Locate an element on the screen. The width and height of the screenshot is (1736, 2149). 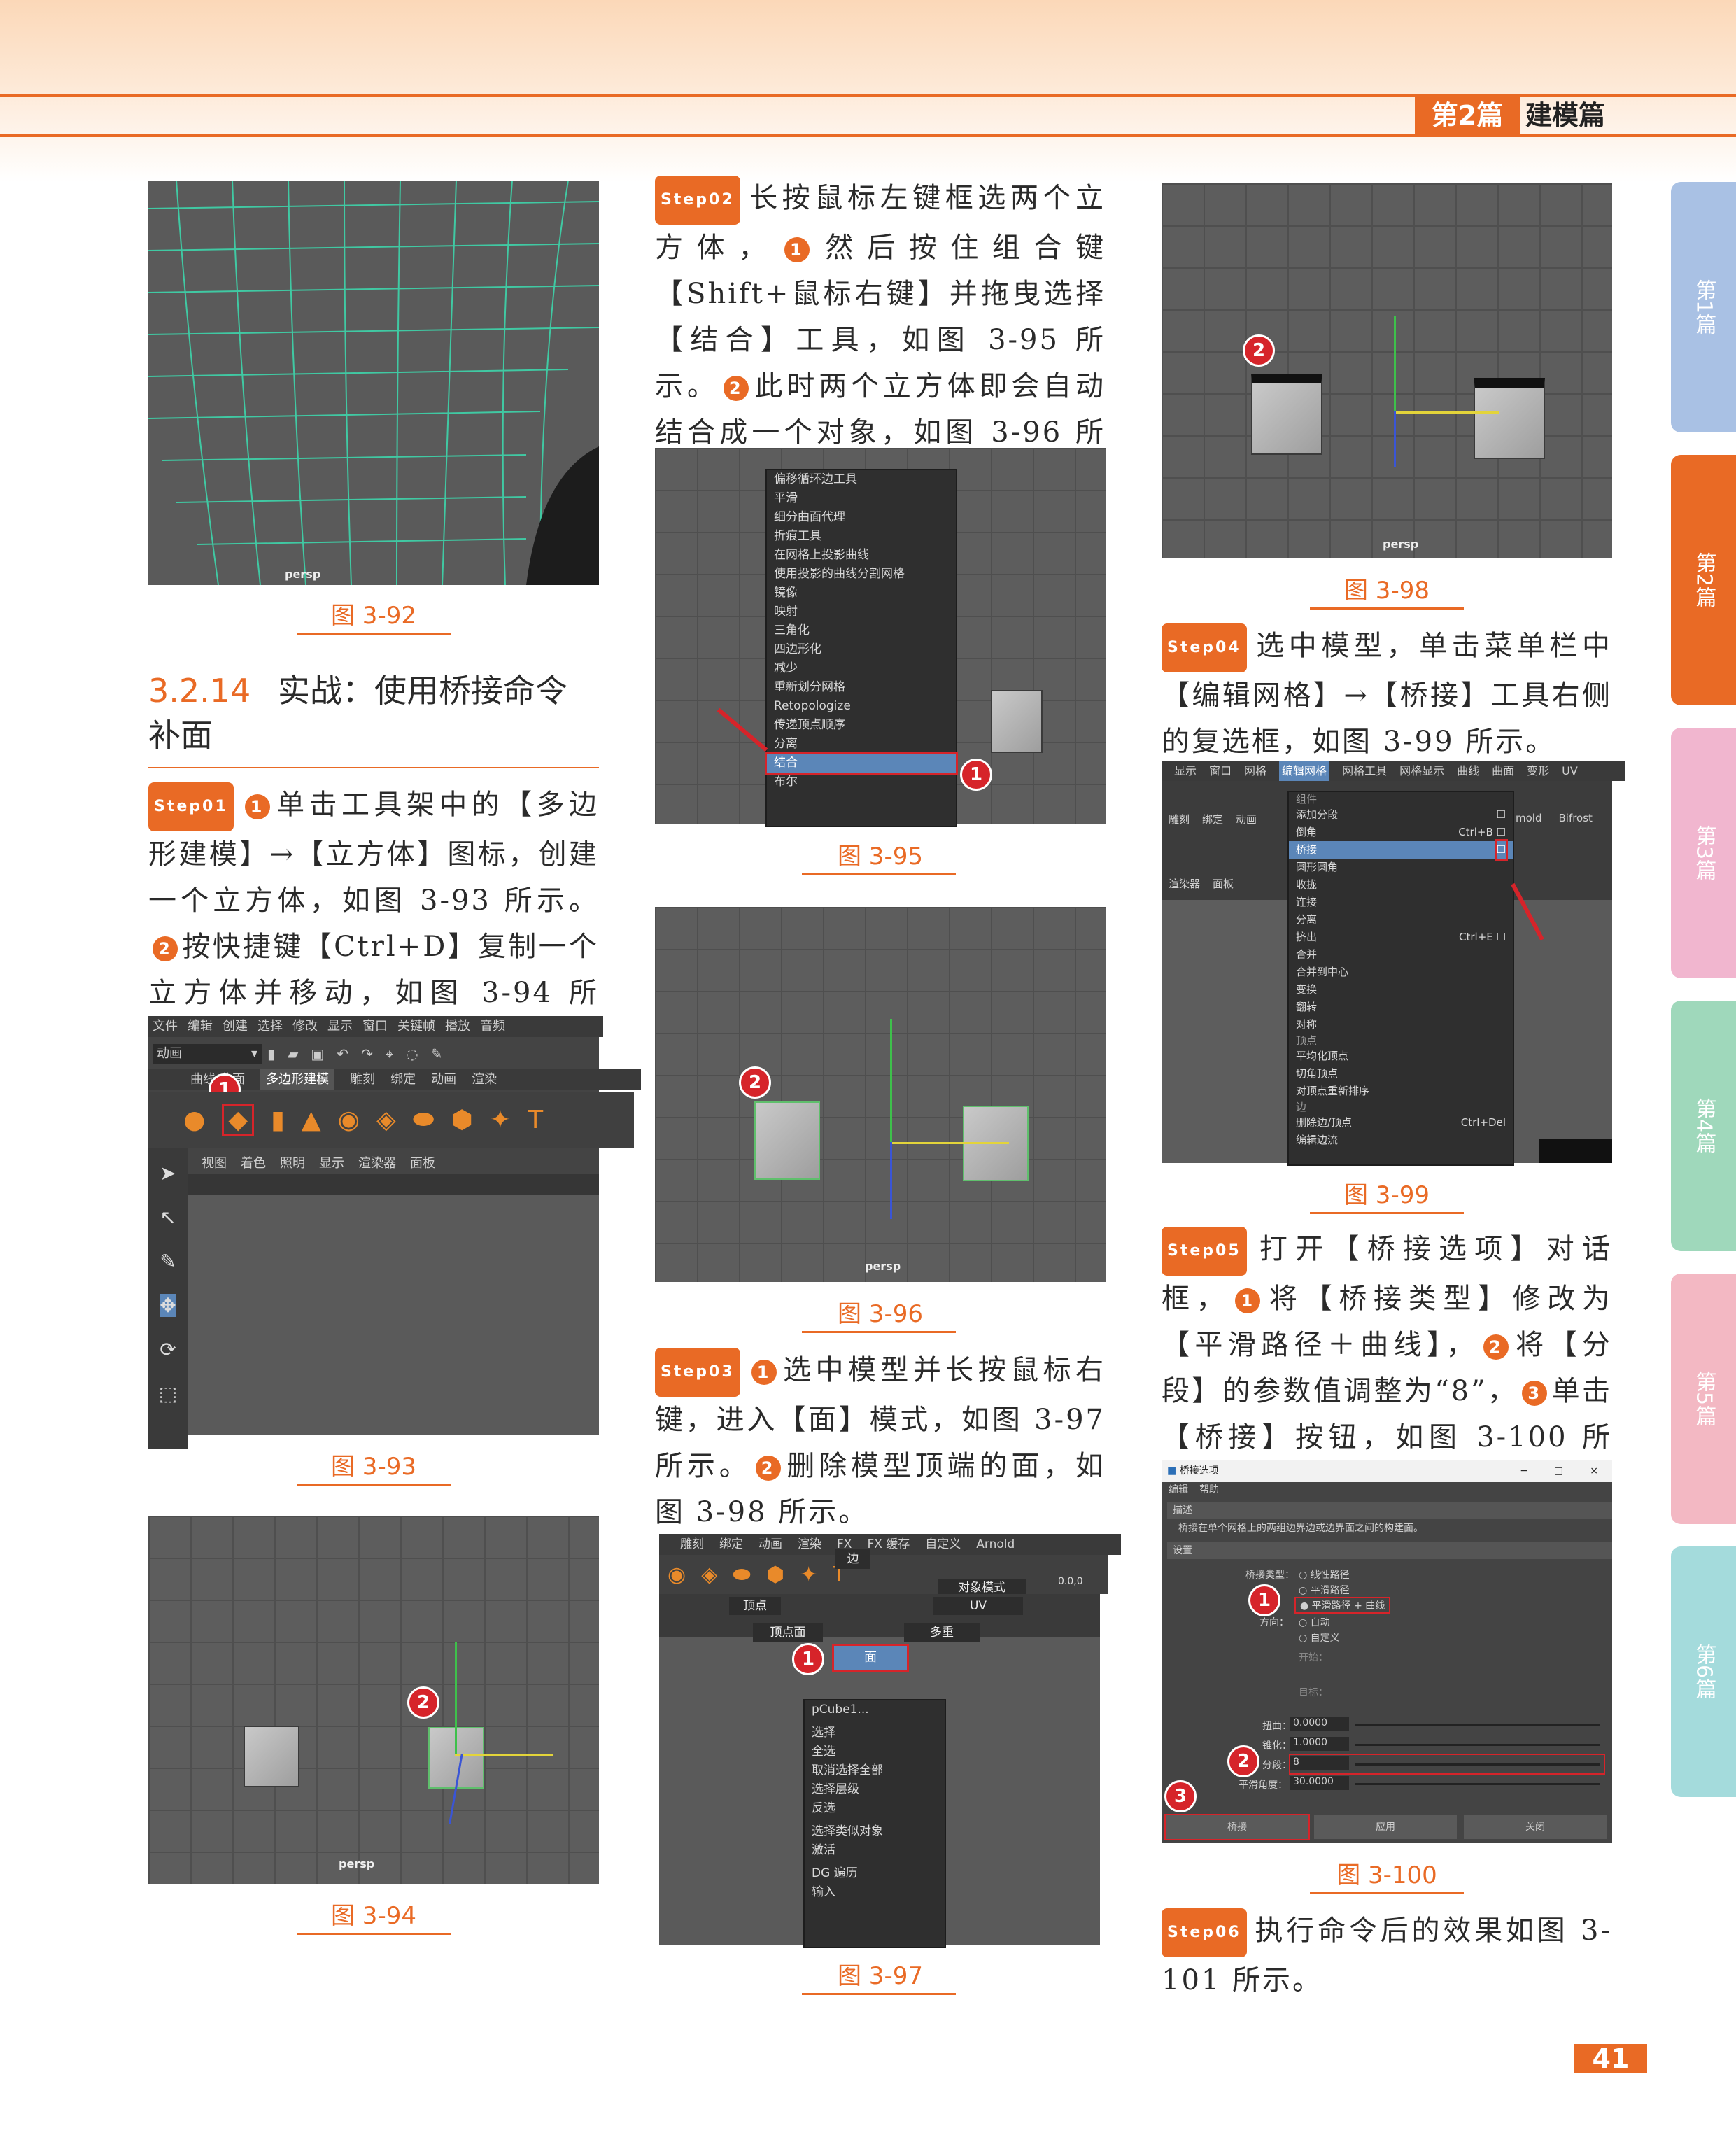
plane-icon: ◈ is located at coordinates (709, 1575).